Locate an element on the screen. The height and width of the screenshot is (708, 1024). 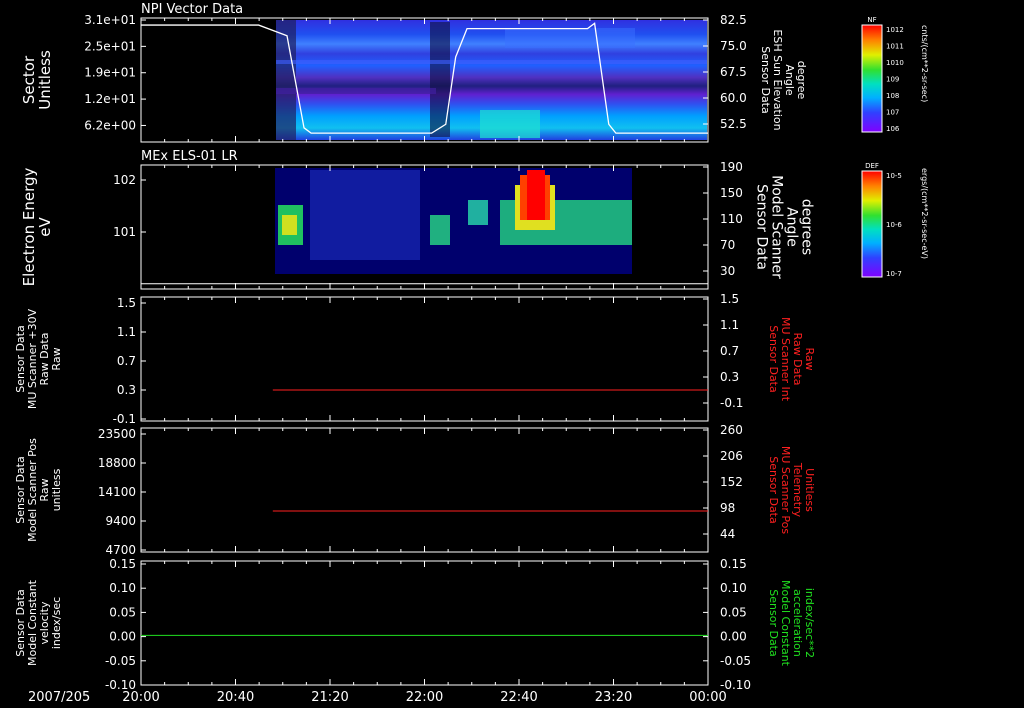
y-tick-label-right: 1.5 is located at coordinates (729, 299).